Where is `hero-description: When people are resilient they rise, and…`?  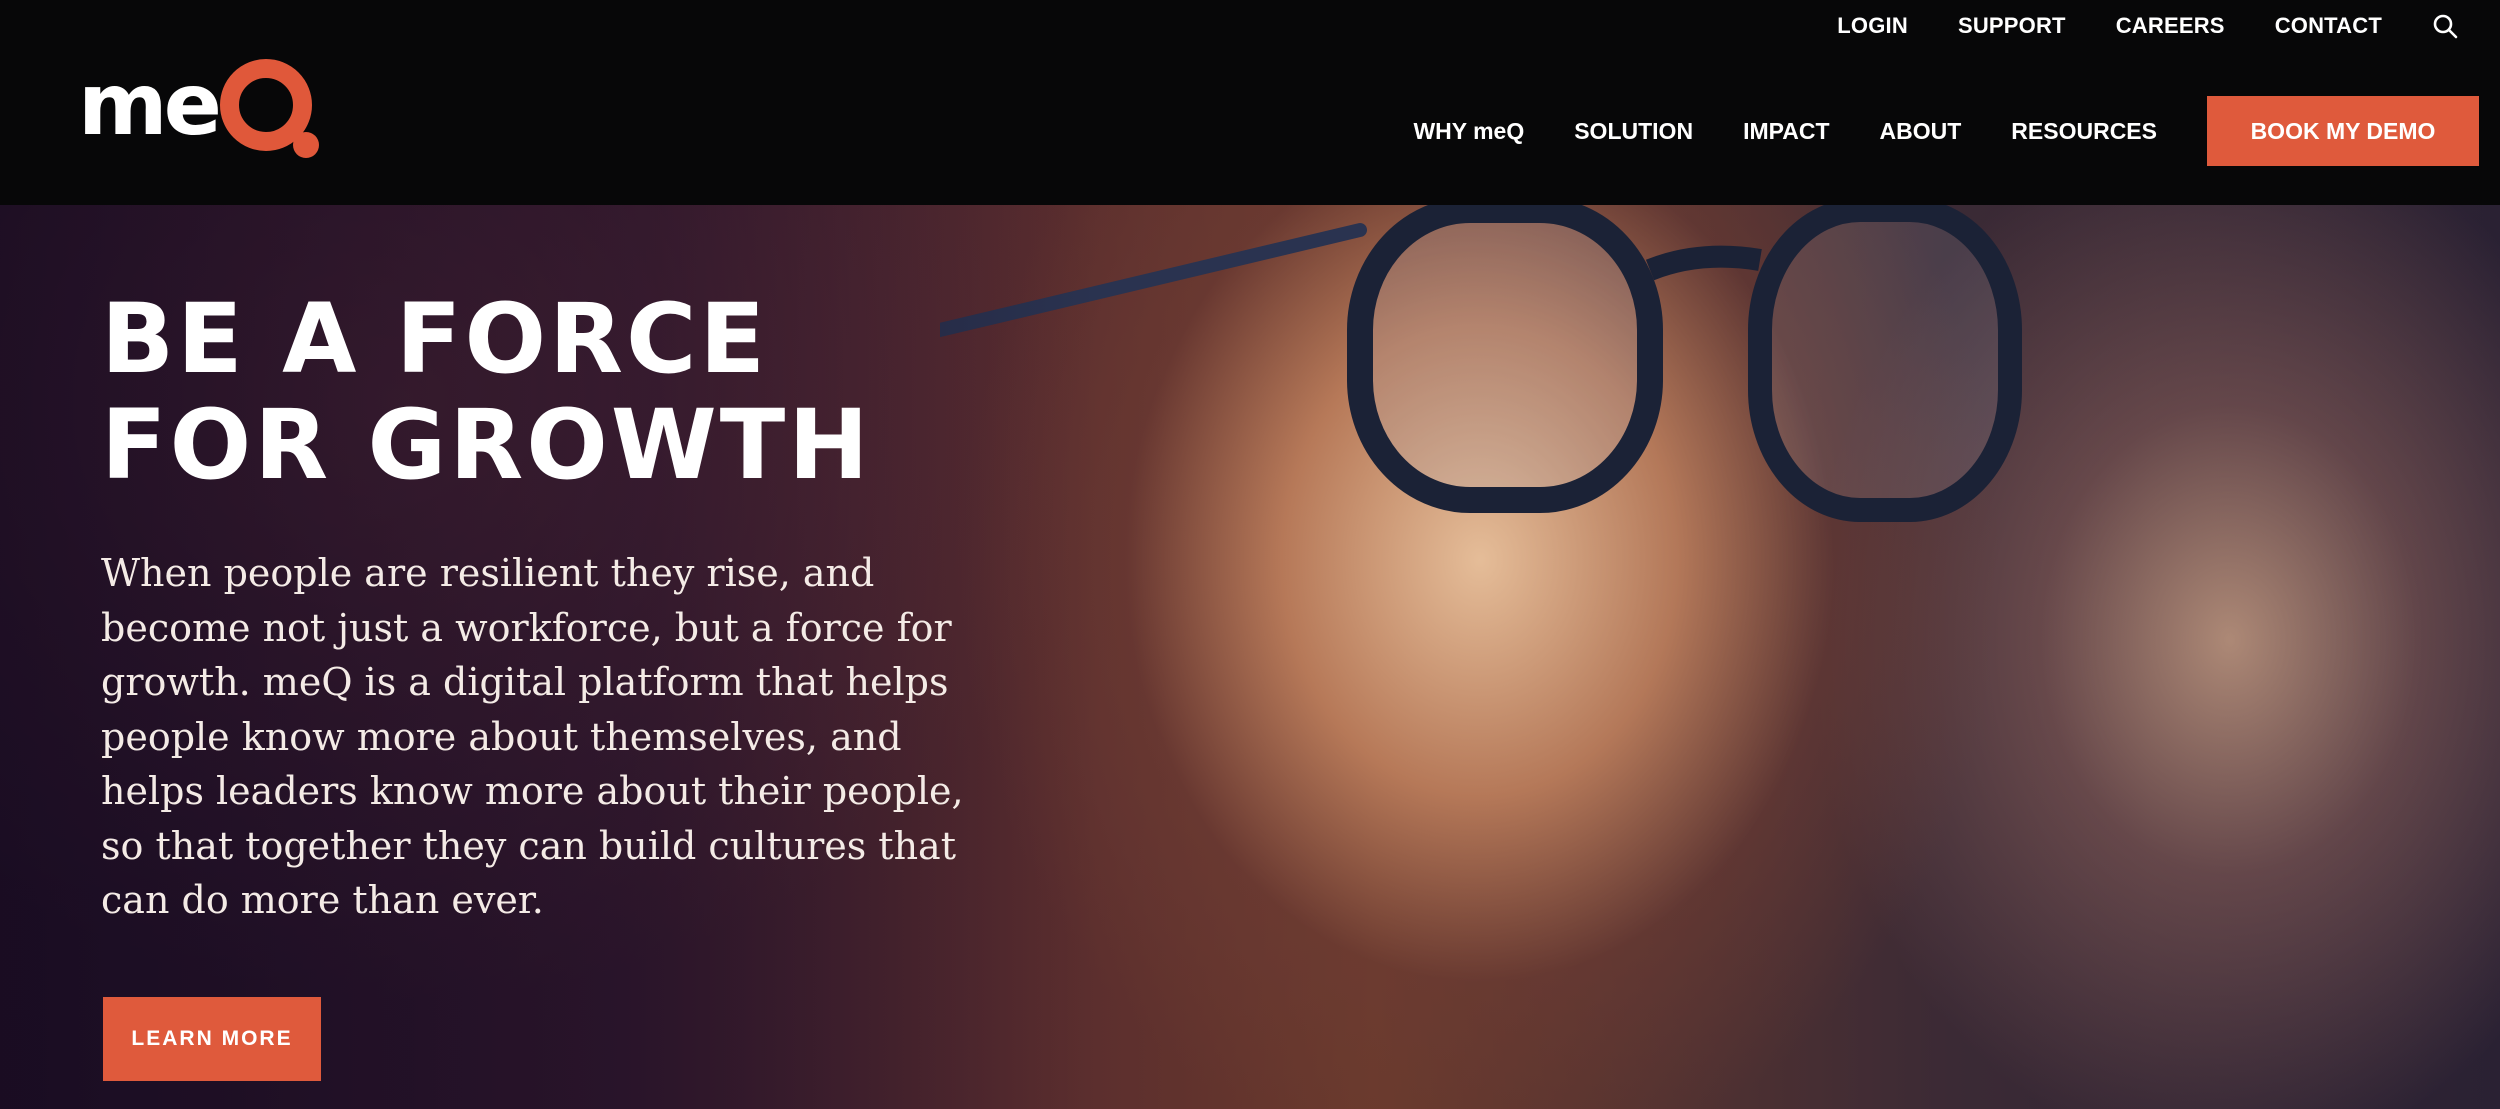 hero-description: When people are resilient they rise, and… is located at coordinates (532, 736).